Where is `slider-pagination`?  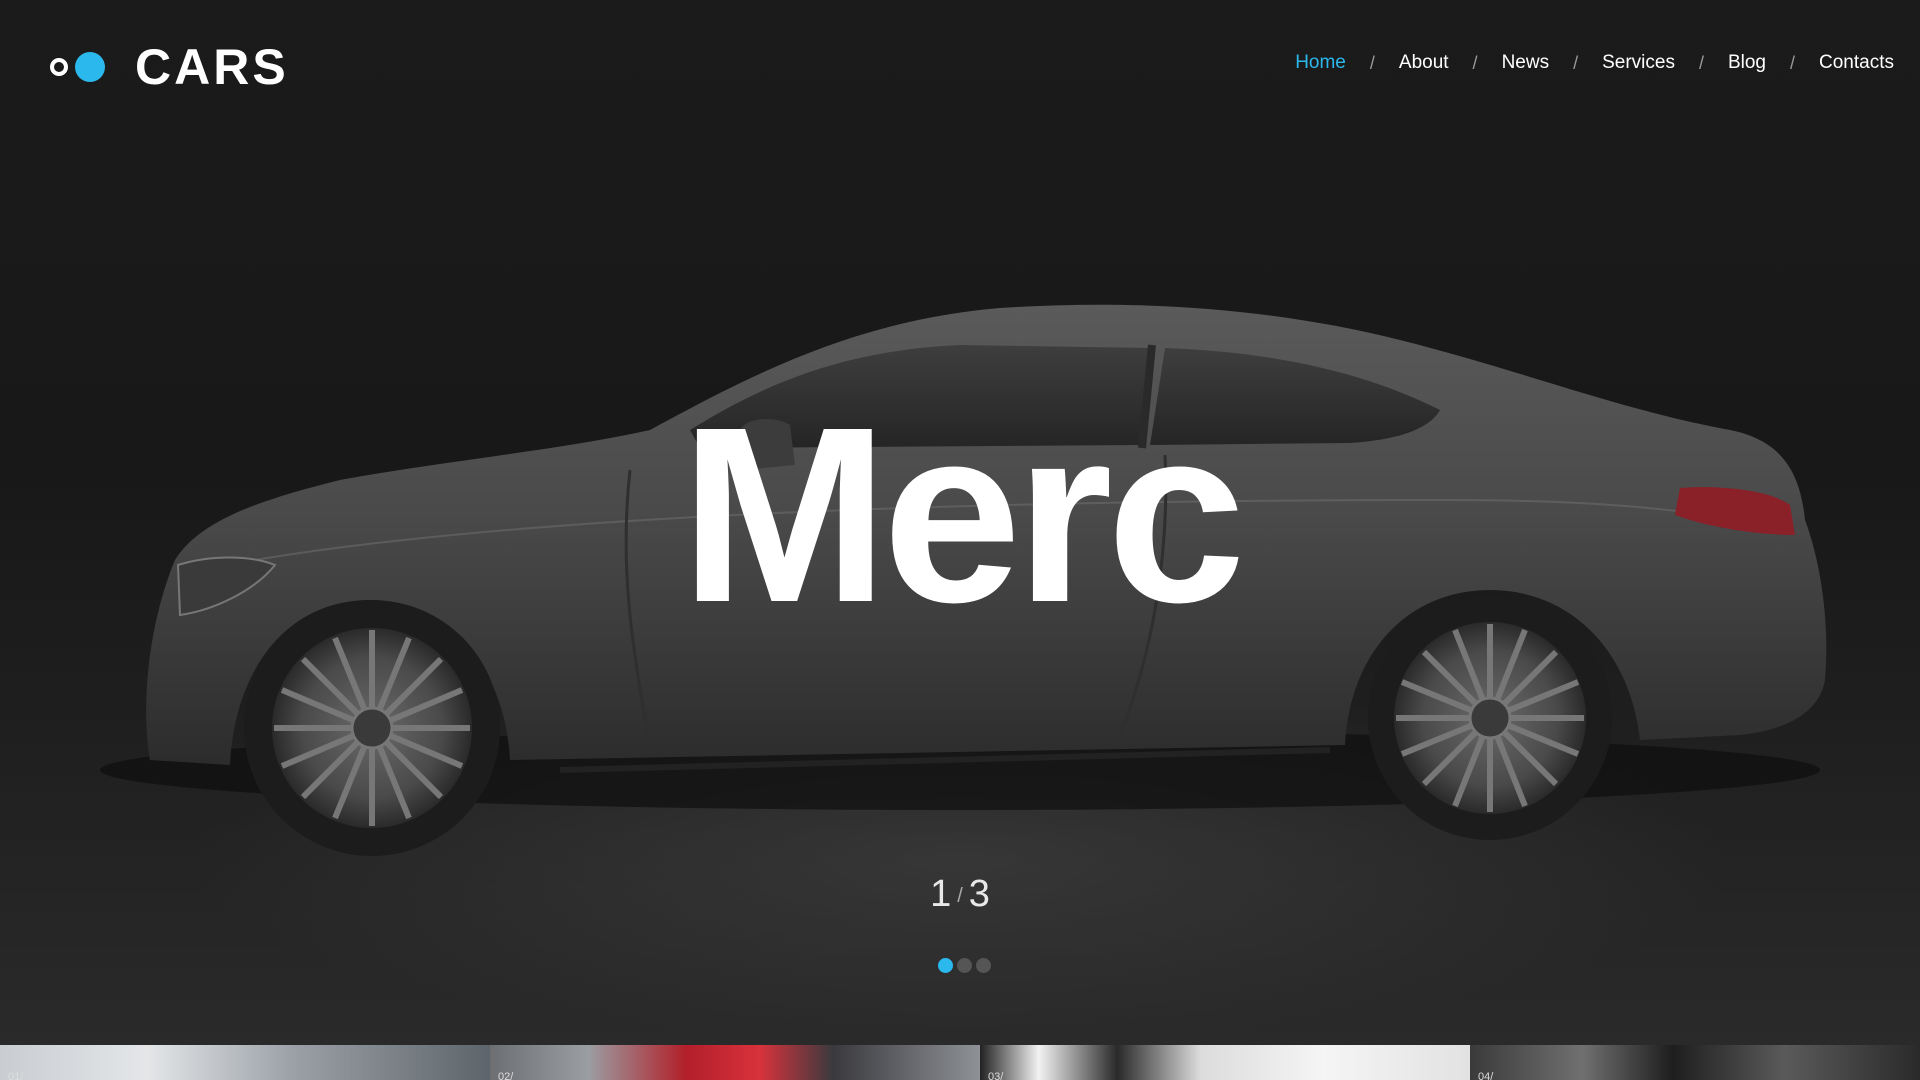 slider-pagination is located at coordinates (964, 965).